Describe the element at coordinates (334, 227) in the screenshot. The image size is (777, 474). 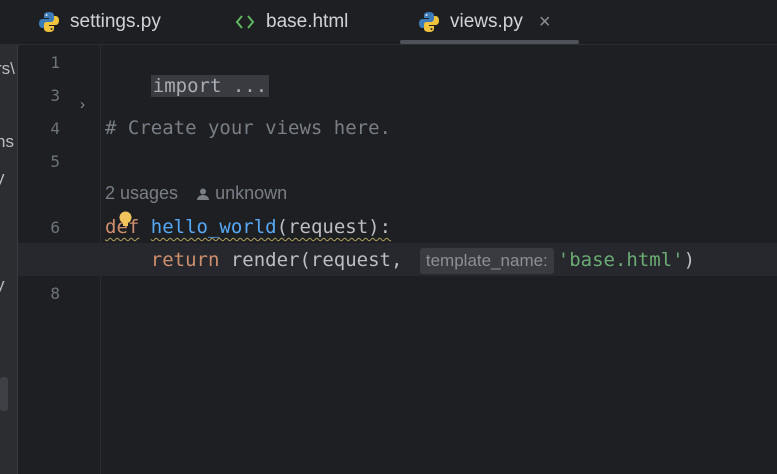
I see `function-params: (request):` at that location.